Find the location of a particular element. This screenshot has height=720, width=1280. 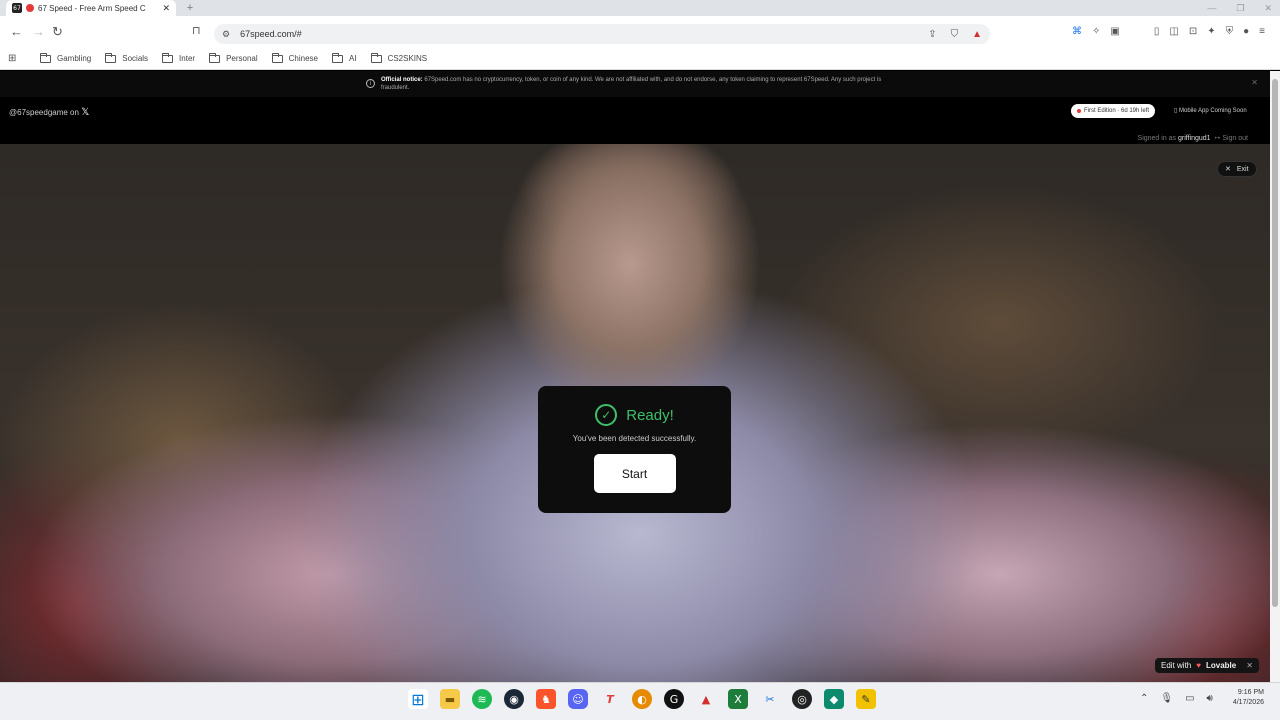

ready-header: ✓ Ready! is located at coordinates (634, 415).